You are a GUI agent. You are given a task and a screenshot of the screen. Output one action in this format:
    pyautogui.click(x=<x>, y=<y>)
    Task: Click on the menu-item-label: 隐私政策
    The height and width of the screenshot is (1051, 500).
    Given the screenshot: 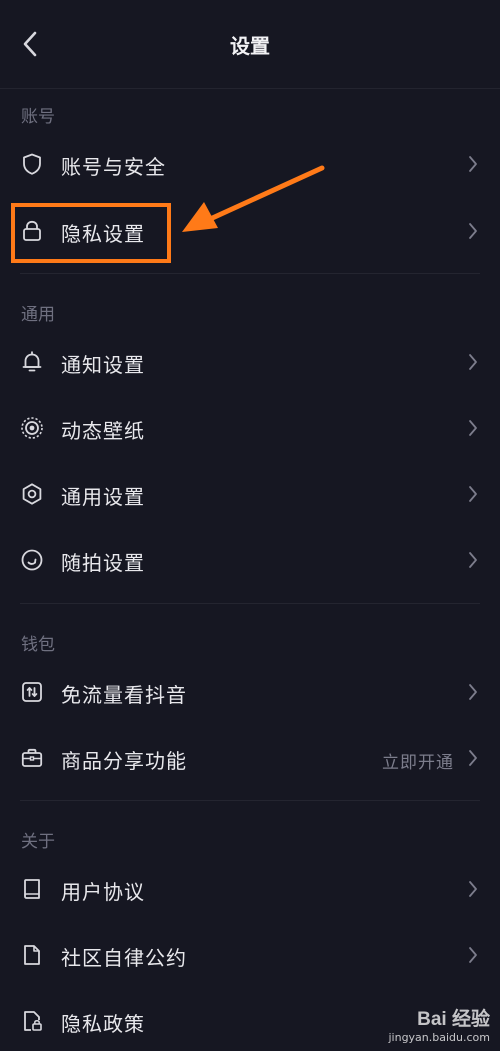 What is the action you would take?
    pyautogui.click(x=103, y=1024)
    